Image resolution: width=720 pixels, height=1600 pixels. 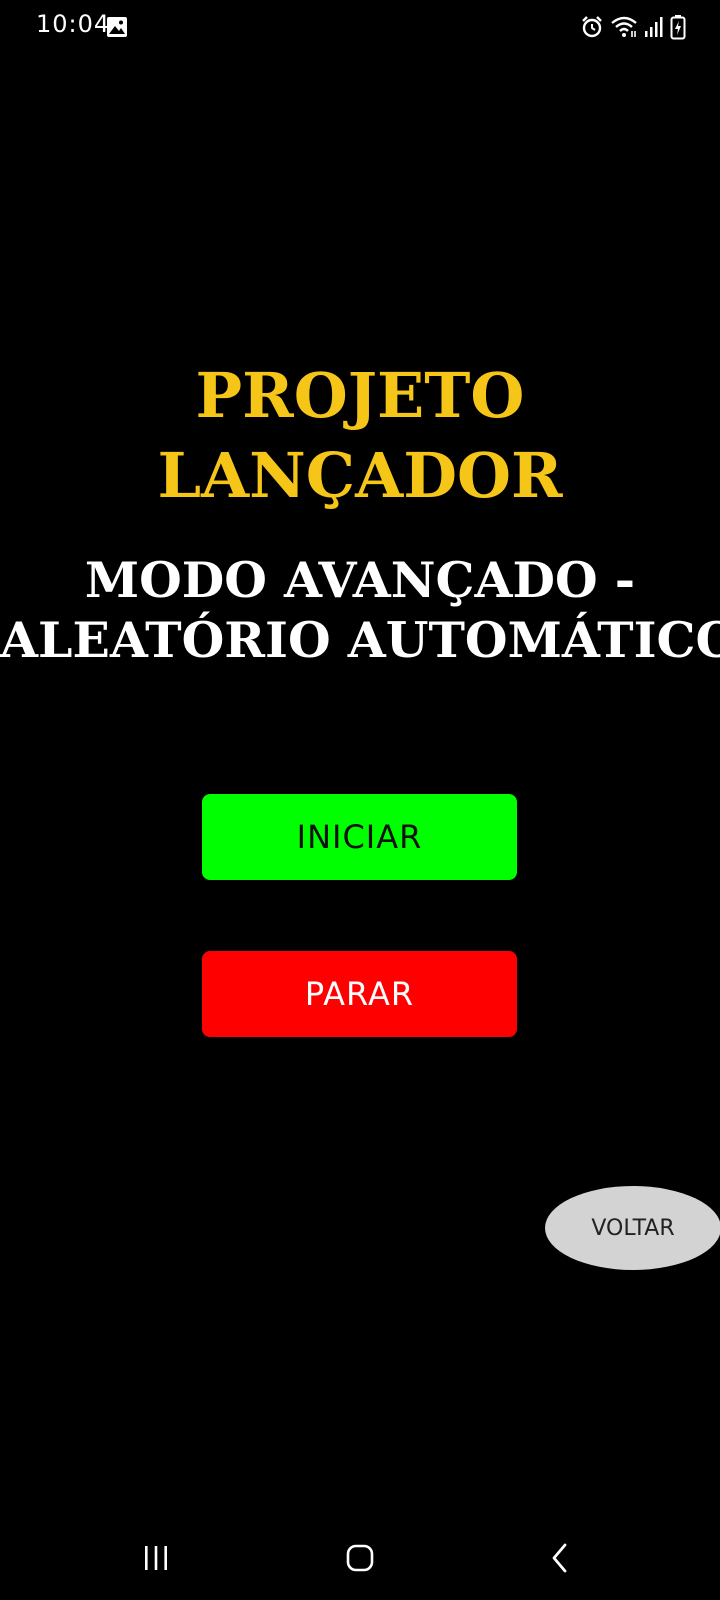 I want to click on back-button: VOLTAR, so click(x=632, y=1228).